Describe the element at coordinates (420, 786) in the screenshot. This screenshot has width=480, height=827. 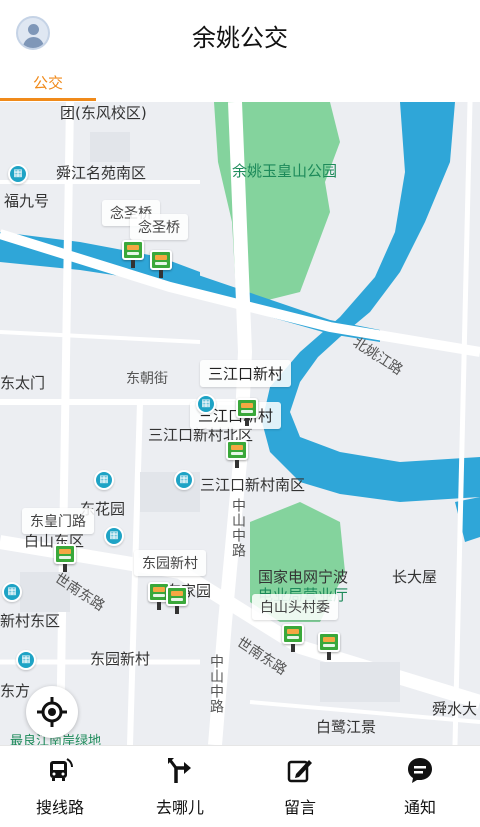
I see `nav-notice: 通知` at that location.